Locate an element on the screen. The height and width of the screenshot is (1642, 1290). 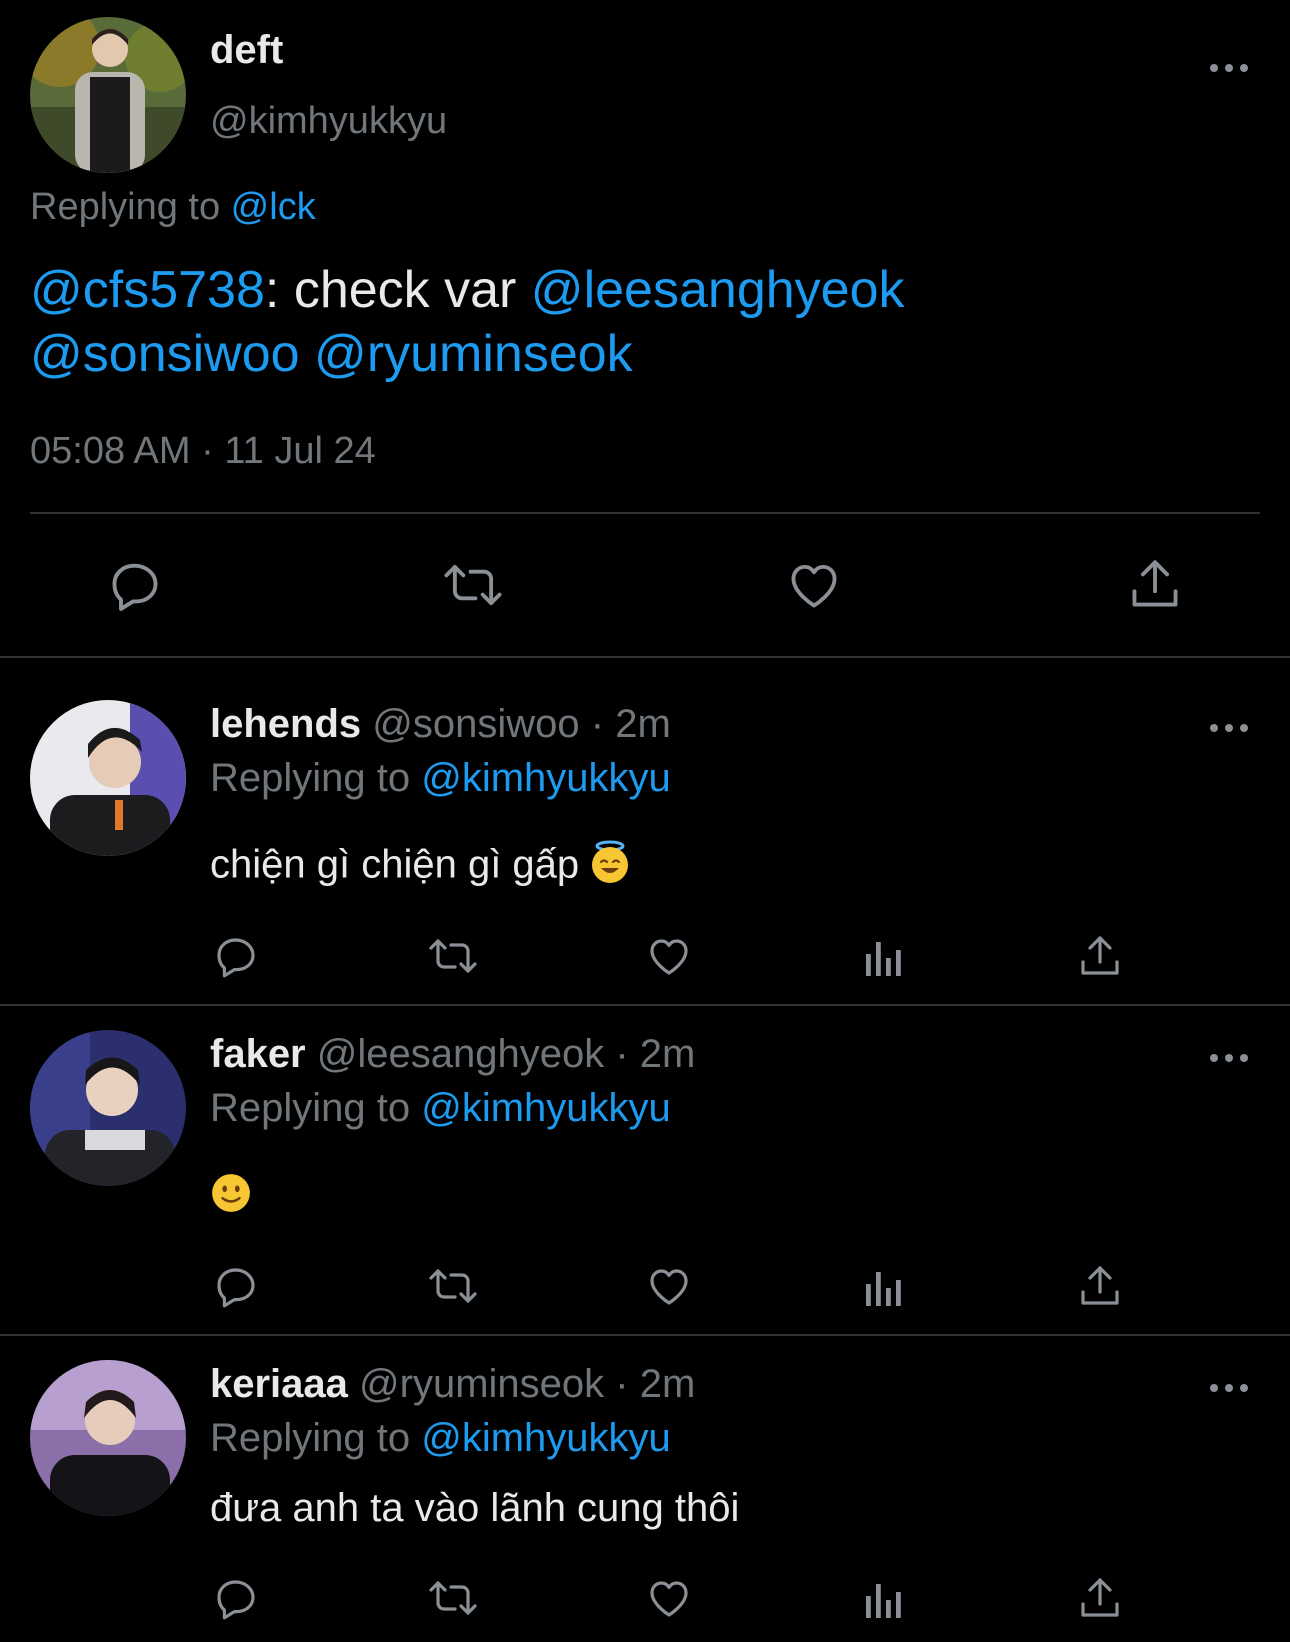
mention-sonsiwoo: @sonsiwoo is located at coordinates (165, 354).